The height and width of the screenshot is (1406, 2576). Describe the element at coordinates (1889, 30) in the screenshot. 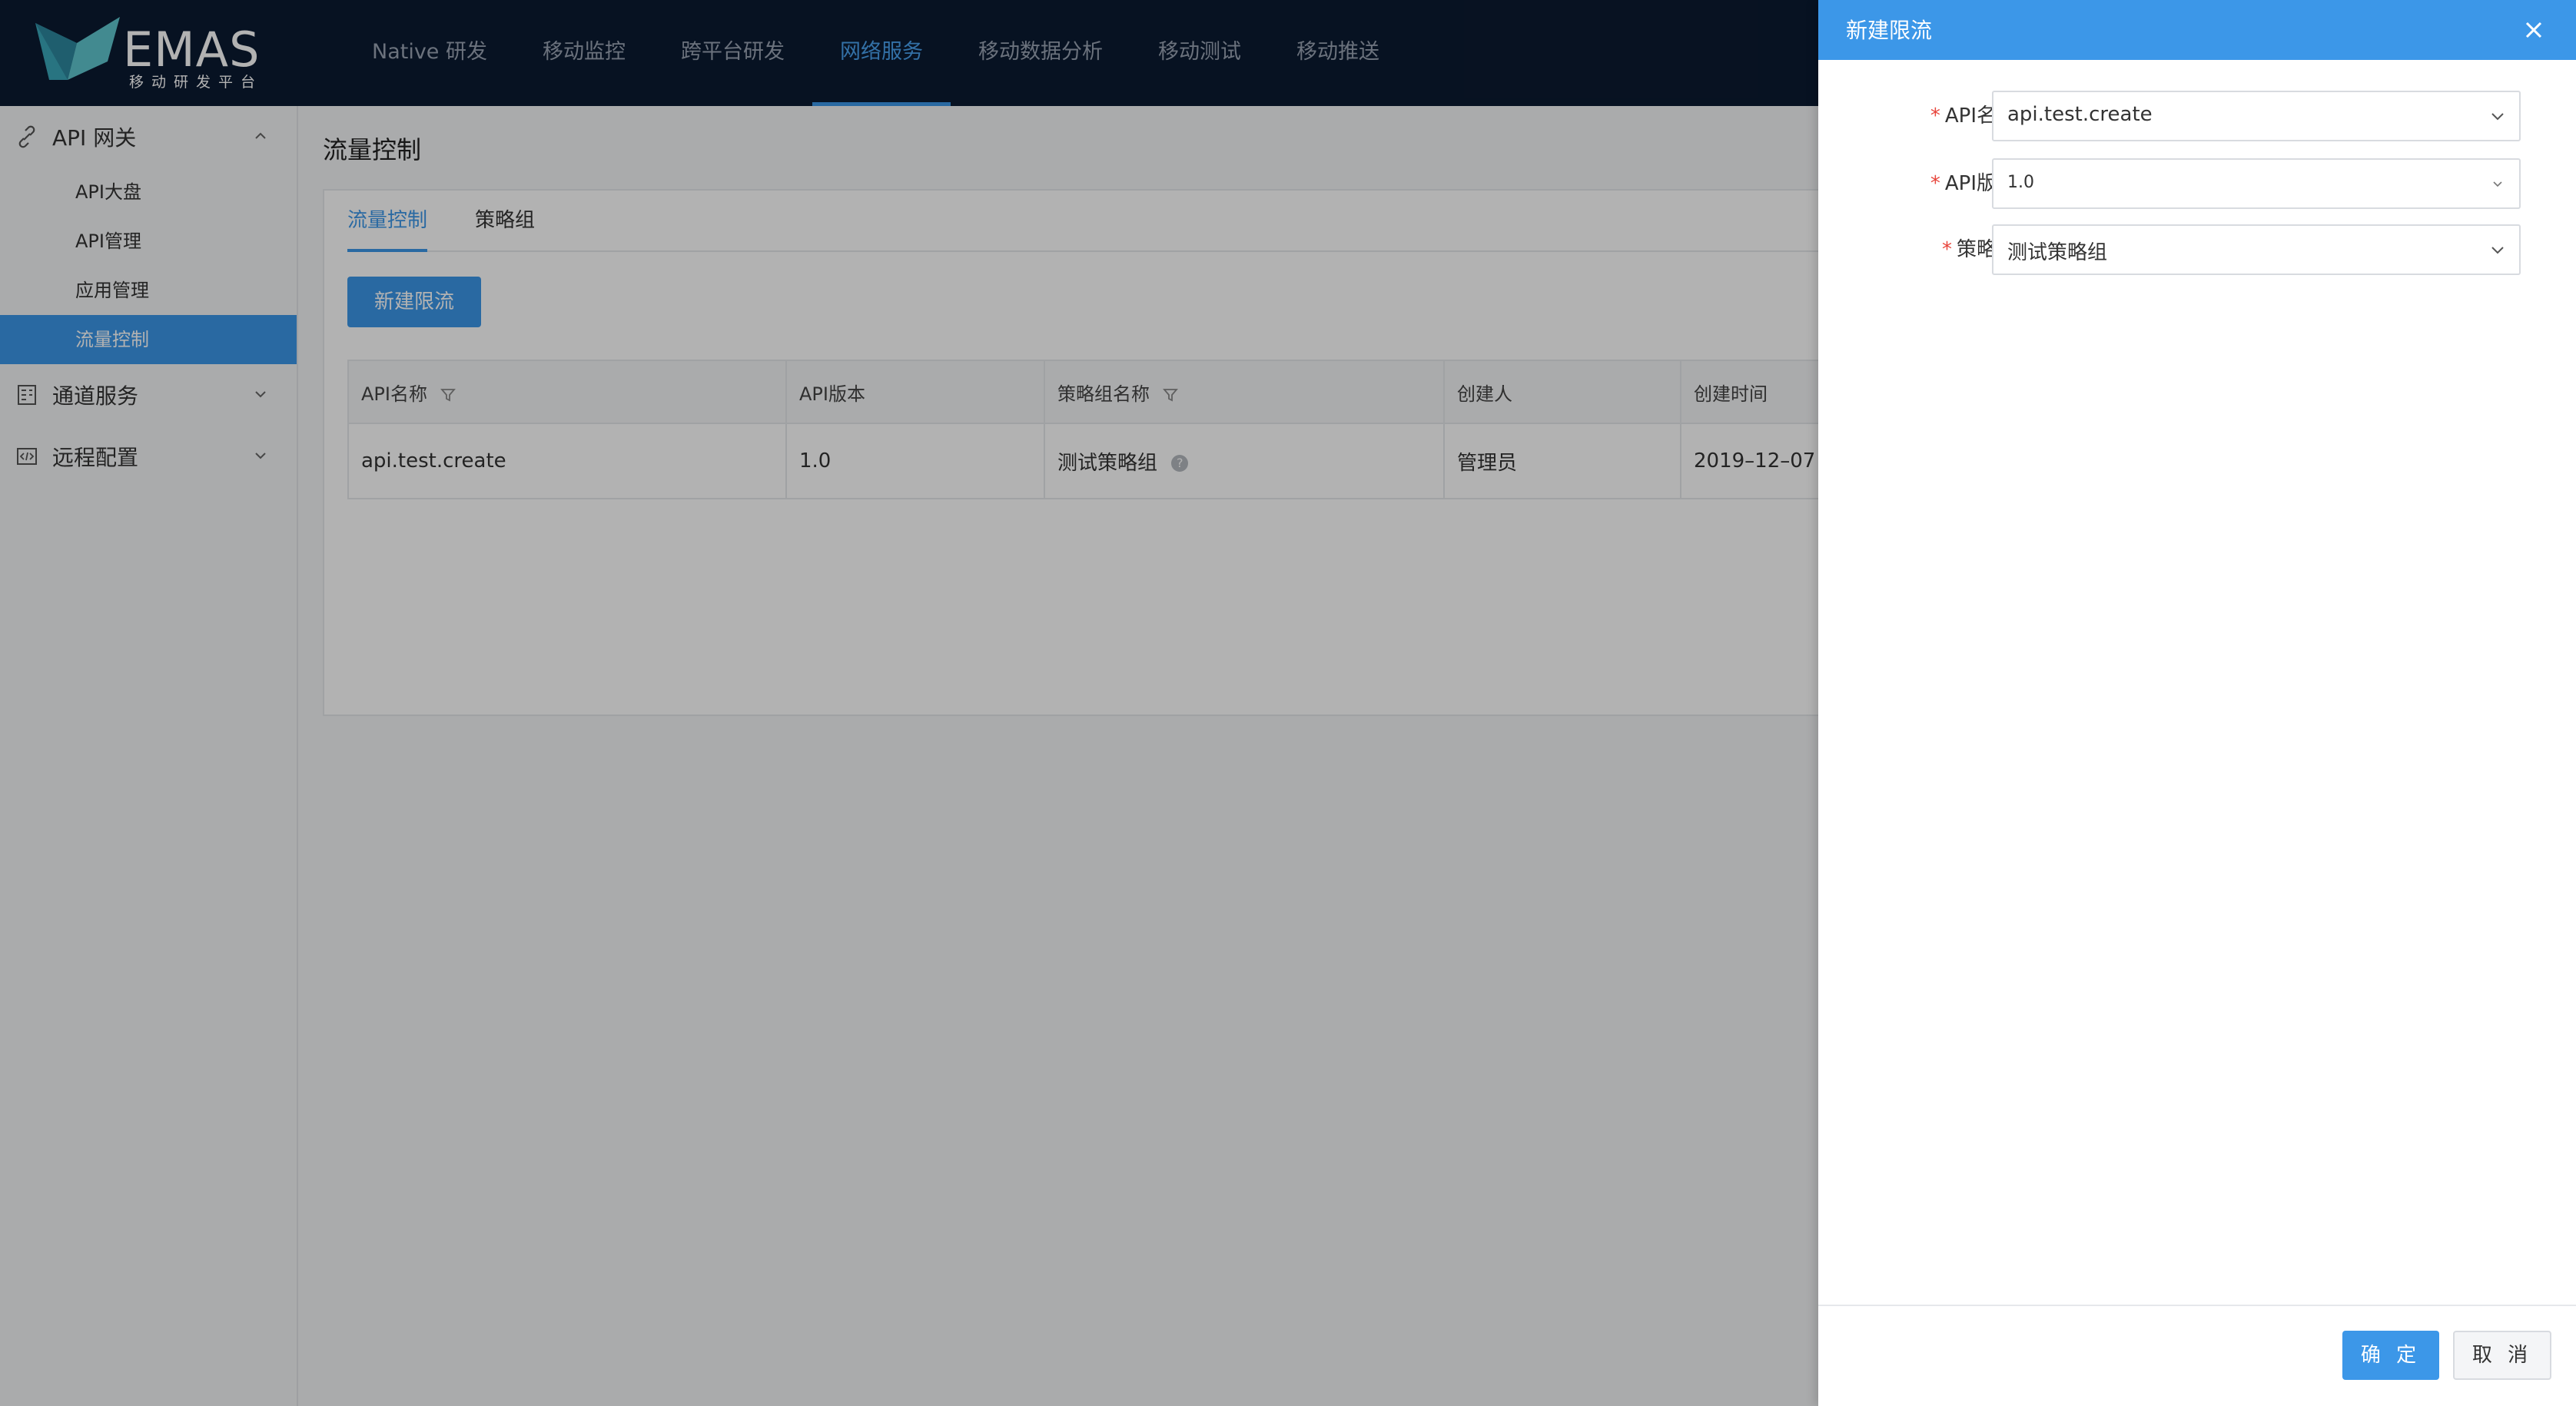

I see `drawer-title: 新建限流` at that location.